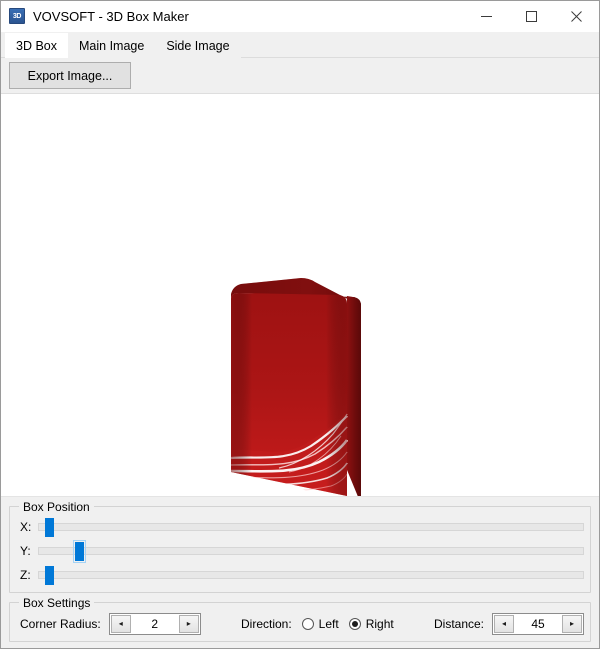  What do you see at coordinates (300, 45) in the screenshot?
I see `tab-strip: 3D Box Main Image Side Image` at bounding box center [300, 45].